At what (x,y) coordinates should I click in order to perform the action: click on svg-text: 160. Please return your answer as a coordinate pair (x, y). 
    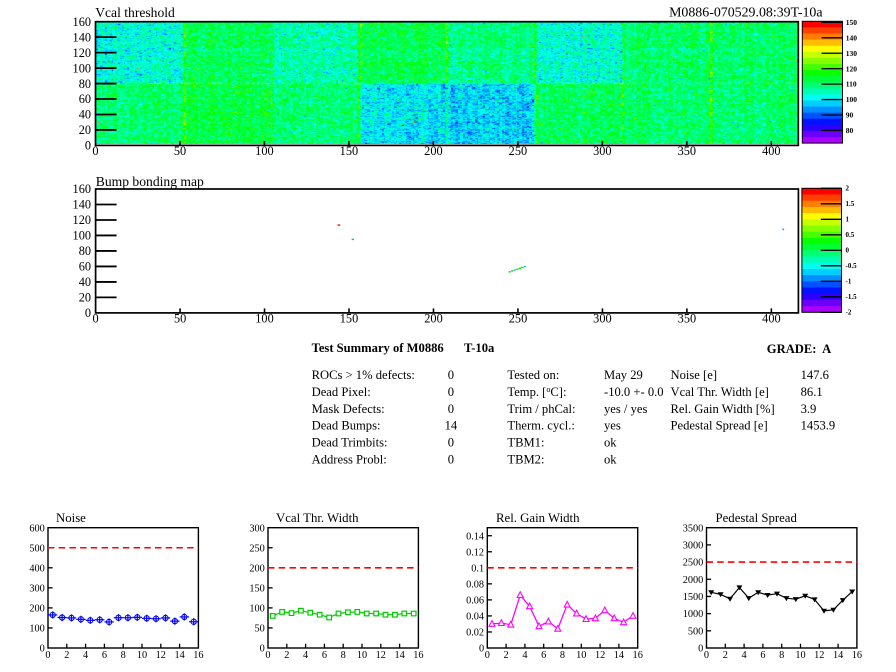
    Looking at the image, I should click on (82, 22).